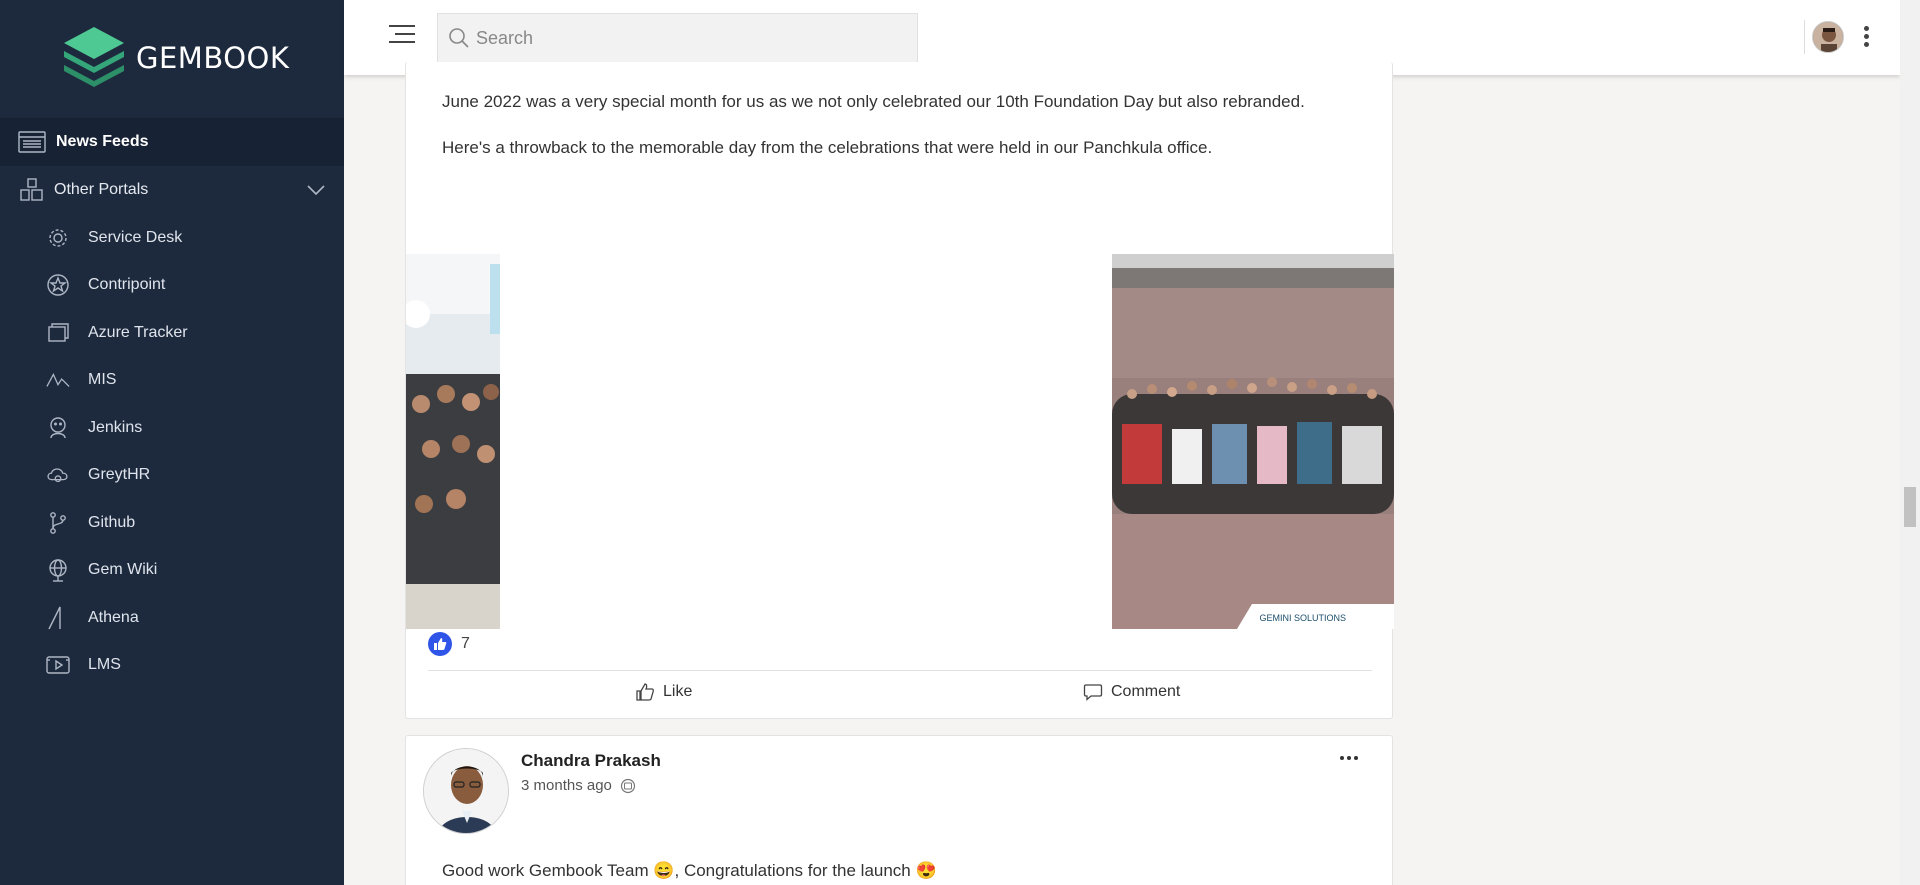  Describe the element at coordinates (1093, 692) in the screenshot. I see `comment-icon` at that location.